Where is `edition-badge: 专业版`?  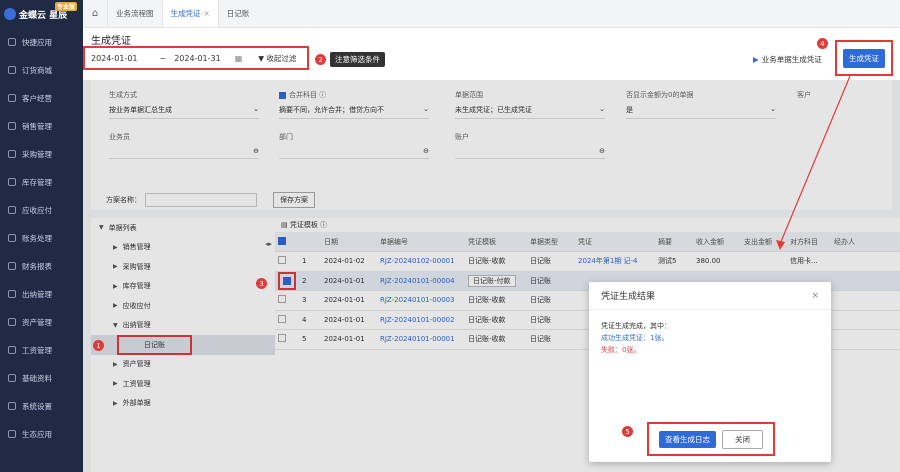
edition-badge: 专业版 is located at coordinates (65, 6).